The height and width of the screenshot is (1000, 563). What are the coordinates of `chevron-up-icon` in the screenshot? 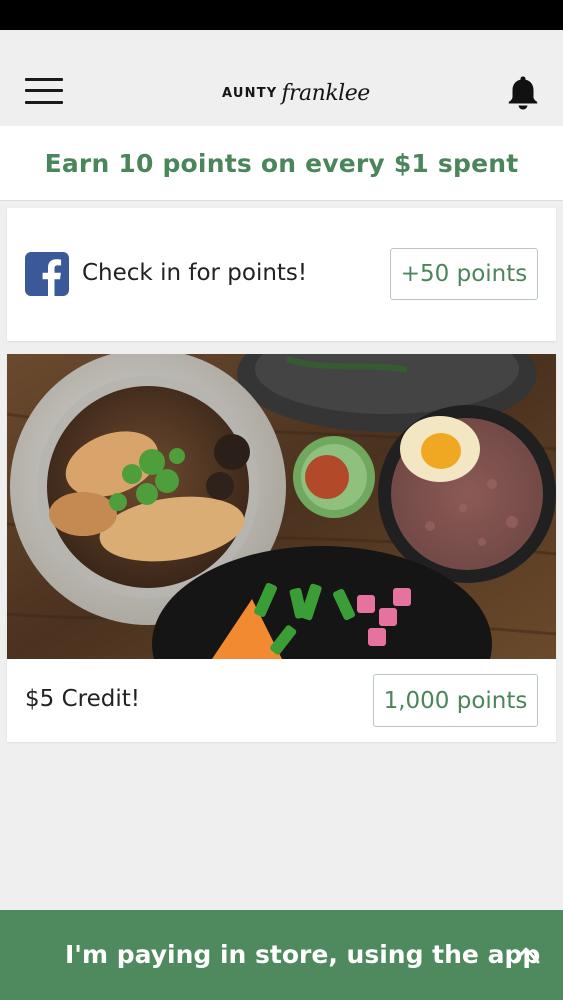 It's located at (526, 955).